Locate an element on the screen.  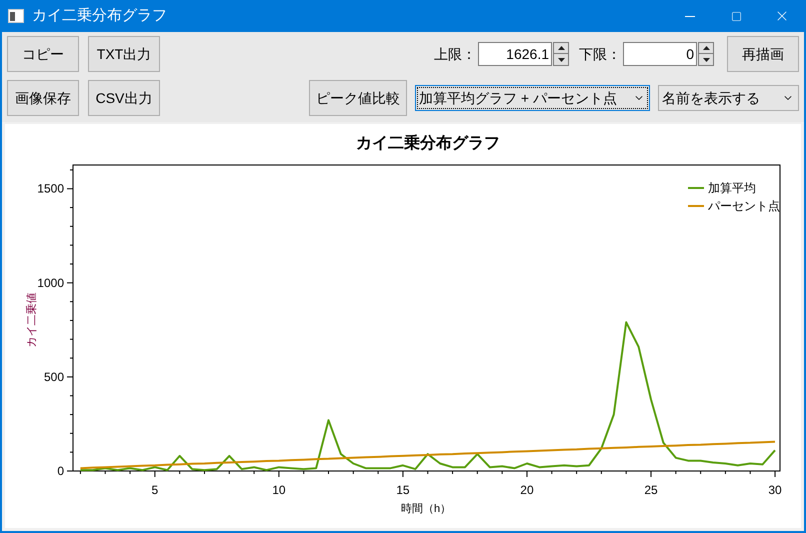
app-window-icon is located at coordinates (16, 16).